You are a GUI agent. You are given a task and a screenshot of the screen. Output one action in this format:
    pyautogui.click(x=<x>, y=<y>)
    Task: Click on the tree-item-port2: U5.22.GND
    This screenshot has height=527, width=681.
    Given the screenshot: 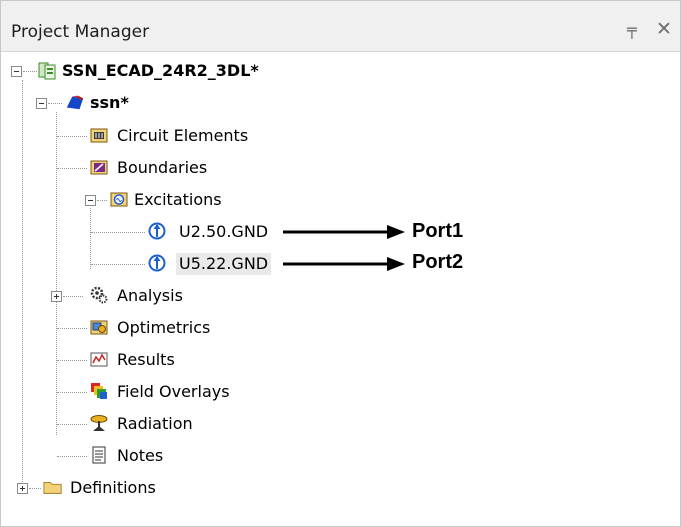 What is the action you would take?
    pyautogui.click(x=224, y=264)
    